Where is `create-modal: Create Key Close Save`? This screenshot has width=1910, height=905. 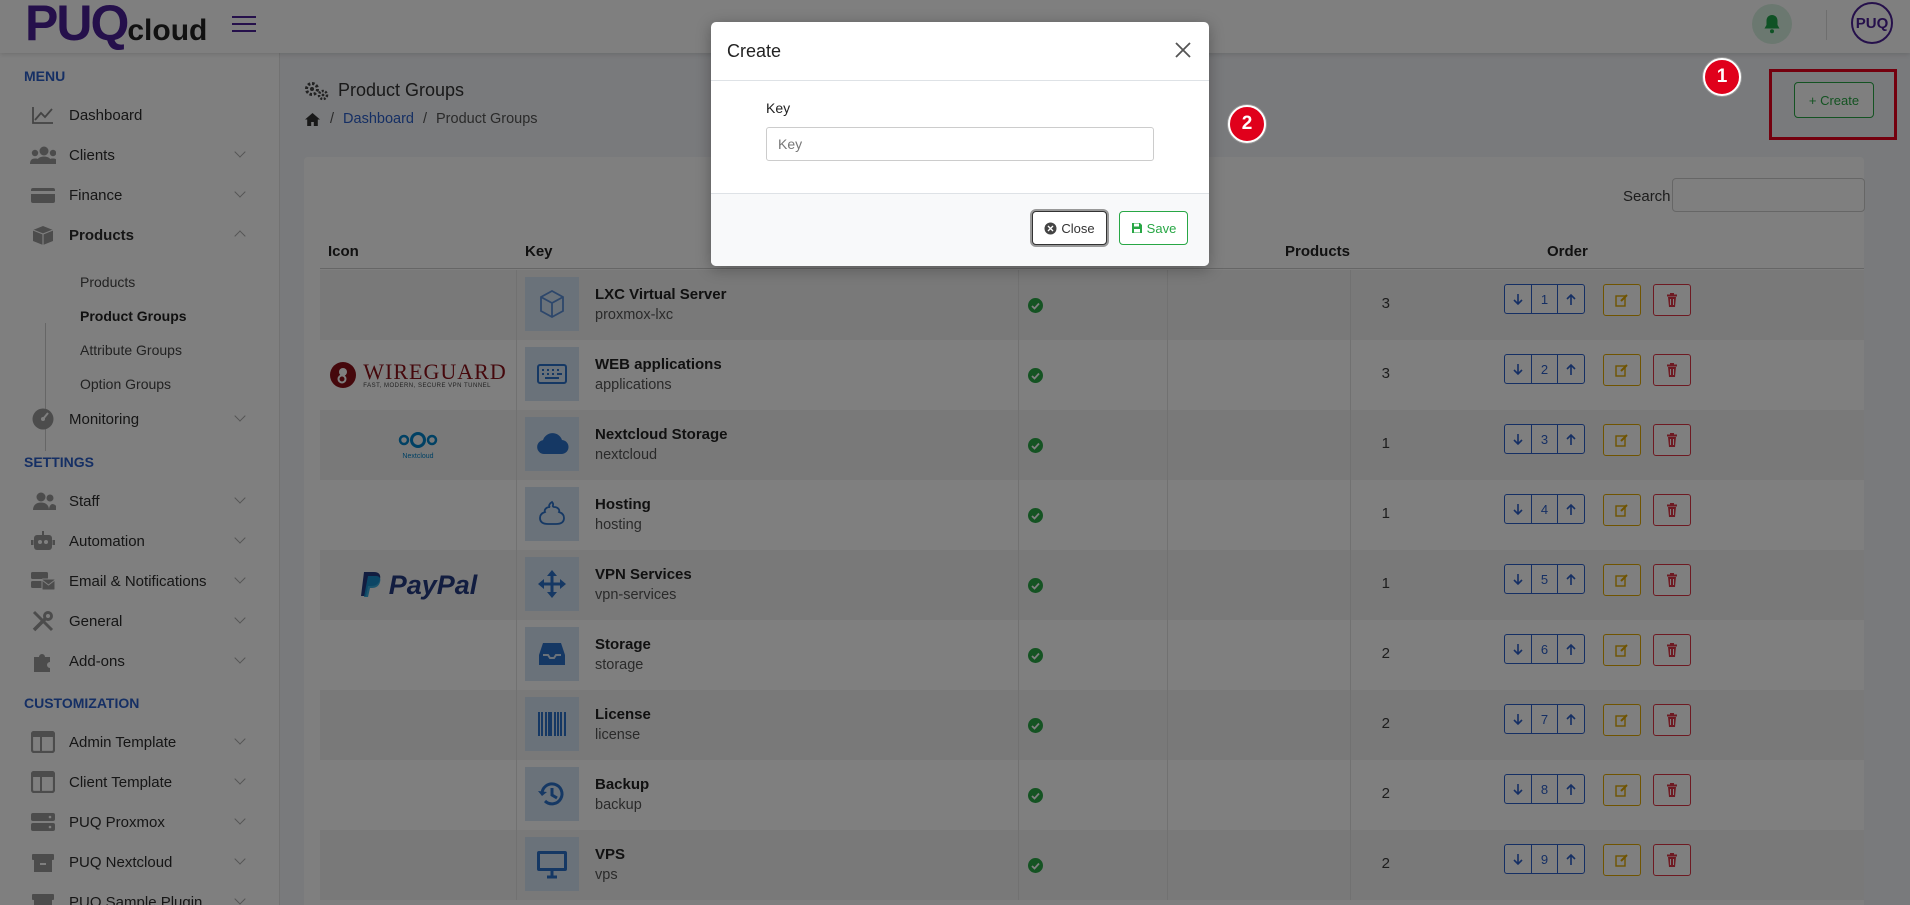
create-modal: Create Key Close Save is located at coordinates (960, 144).